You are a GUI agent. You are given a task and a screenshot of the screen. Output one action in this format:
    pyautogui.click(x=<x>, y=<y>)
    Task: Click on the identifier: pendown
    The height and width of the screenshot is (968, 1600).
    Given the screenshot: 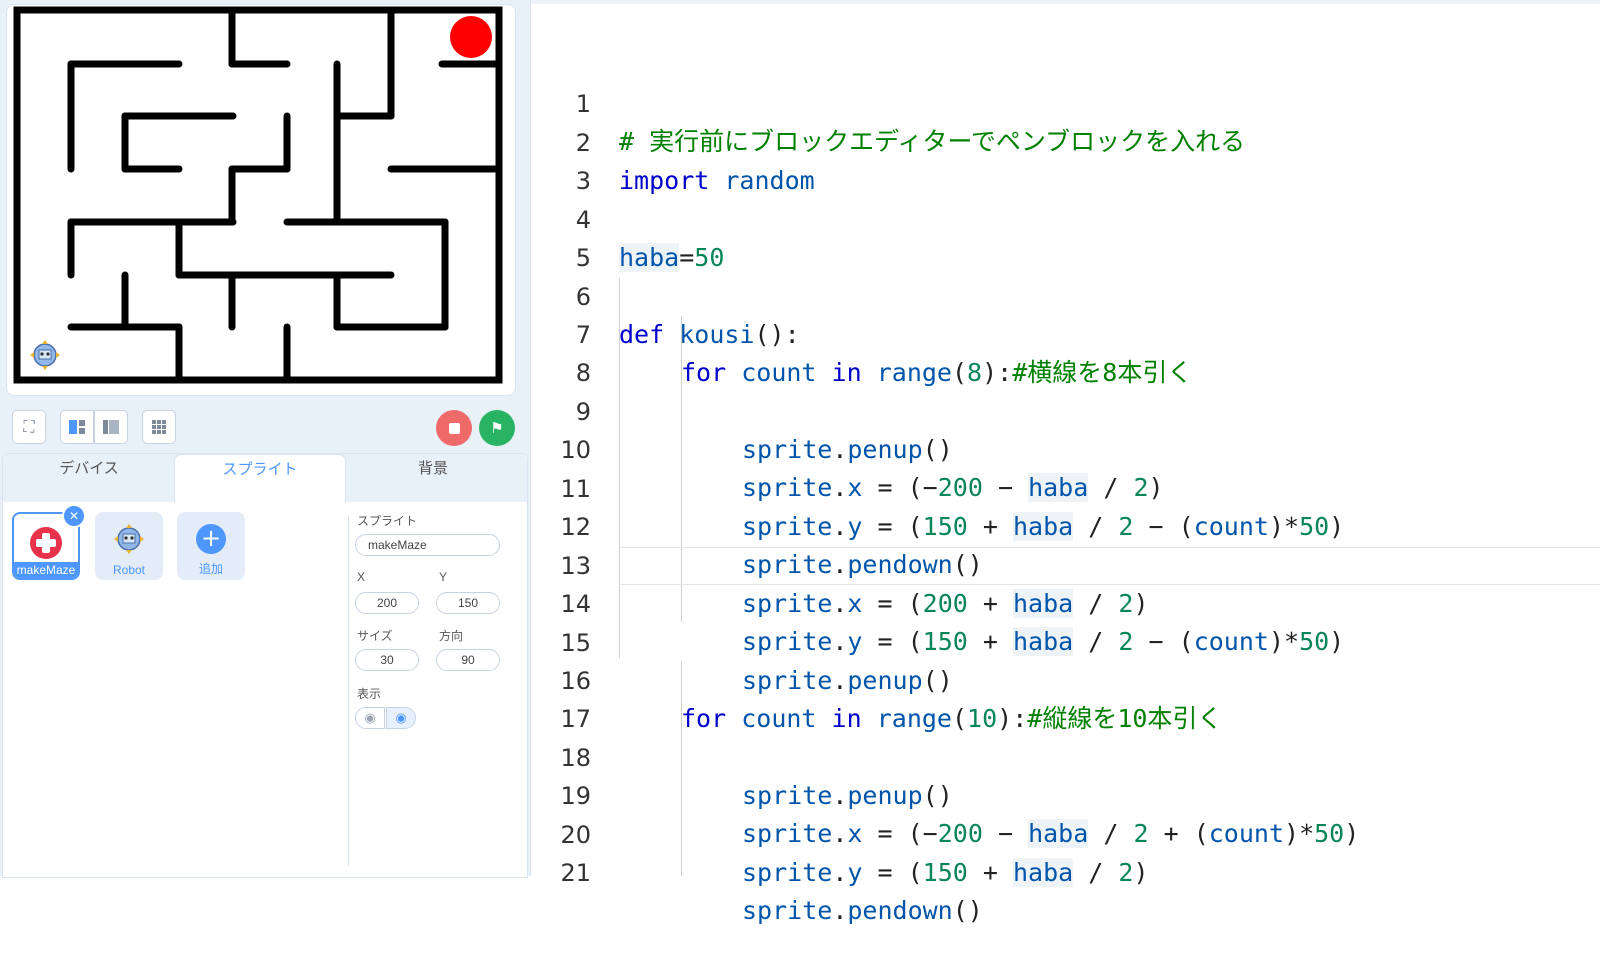 What is the action you would take?
    pyautogui.click(x=900, y=910)
    